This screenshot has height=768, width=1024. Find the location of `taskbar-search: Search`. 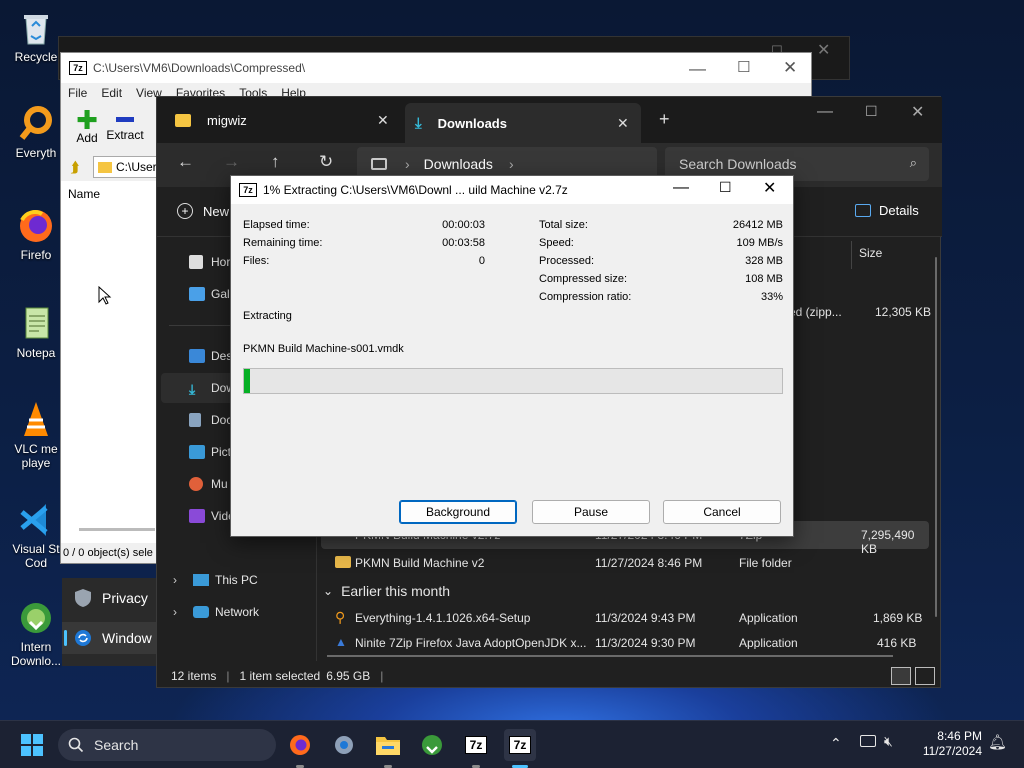

taskbar-search: Search is located at coordinates (167, 745).